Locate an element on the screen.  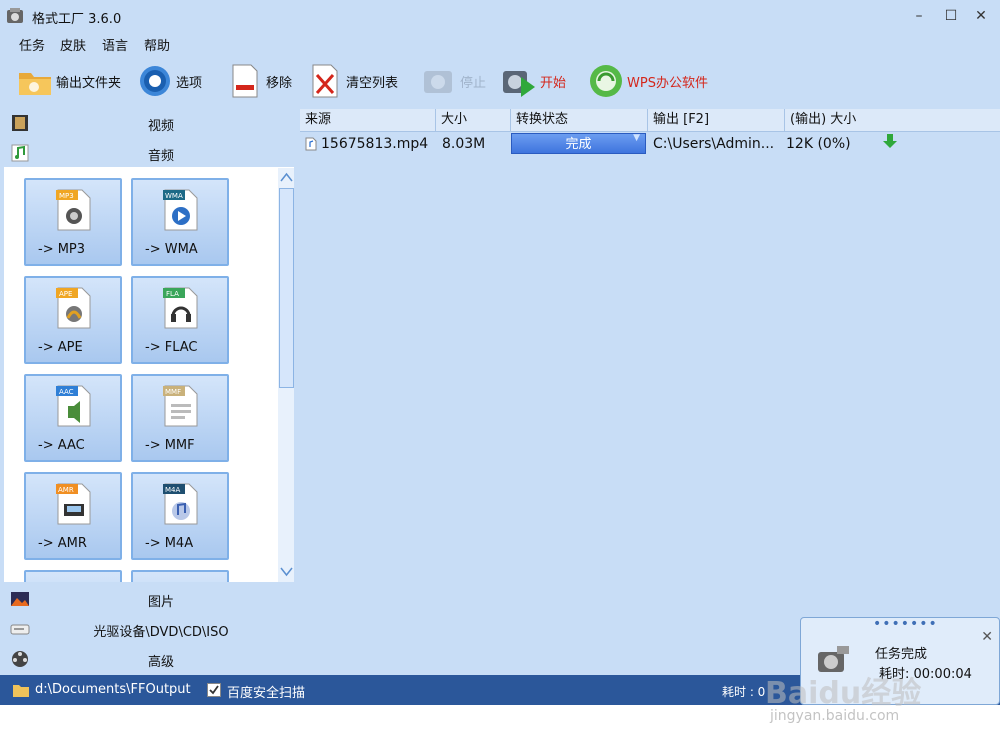
format-scrollbar is located at coordinates (286, 375).